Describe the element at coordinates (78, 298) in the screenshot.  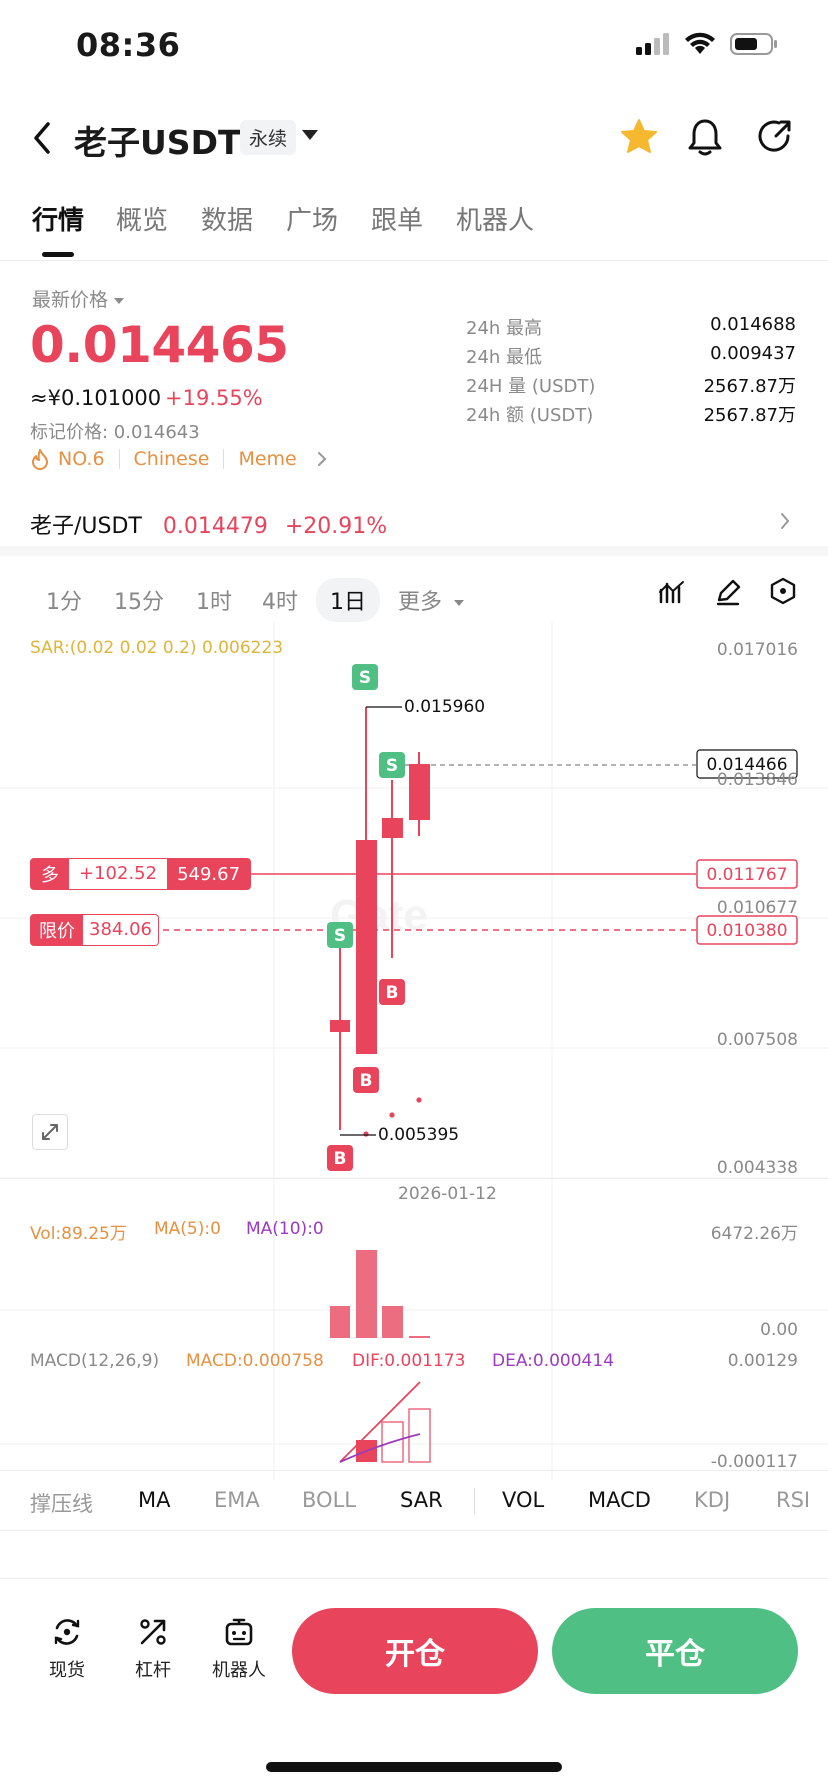
I see `latest-price-label: 最新价格` at that location.